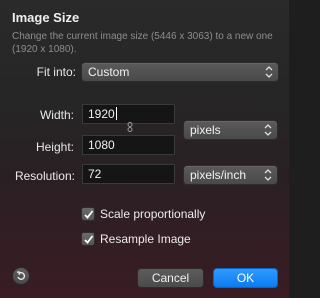  Describe the element at coordinates (116, 113) in the screenshot. I see `text-caret` at that location.